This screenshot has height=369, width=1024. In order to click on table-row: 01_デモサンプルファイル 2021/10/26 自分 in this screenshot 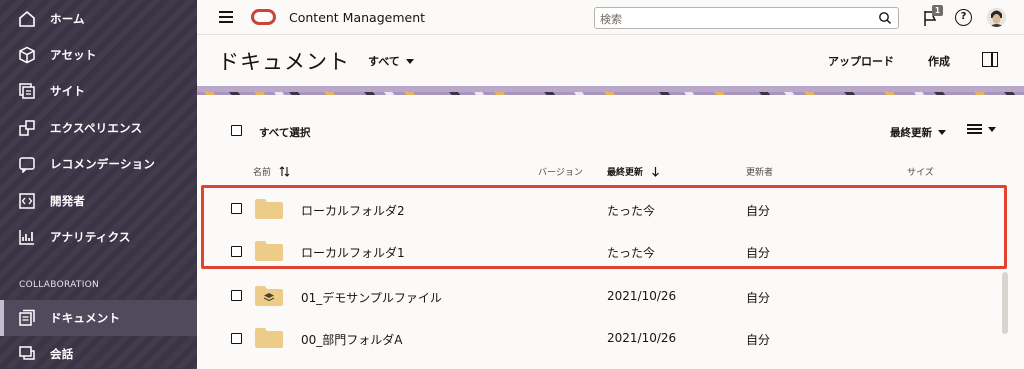, I will do `click(613, 296)`.